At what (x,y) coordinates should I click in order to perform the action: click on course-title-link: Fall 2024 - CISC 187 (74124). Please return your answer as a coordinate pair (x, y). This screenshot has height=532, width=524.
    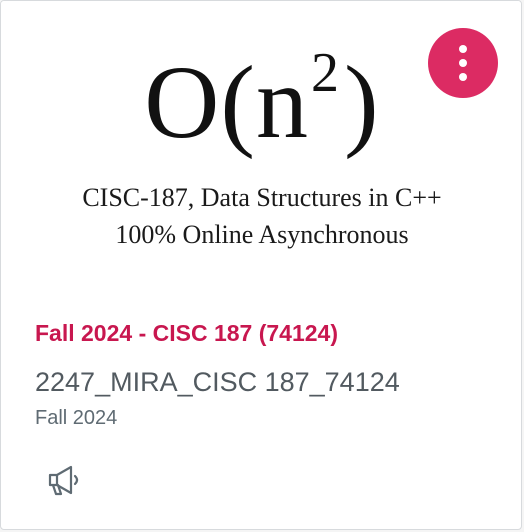
    Looking at the image, I should click on (186, 333).